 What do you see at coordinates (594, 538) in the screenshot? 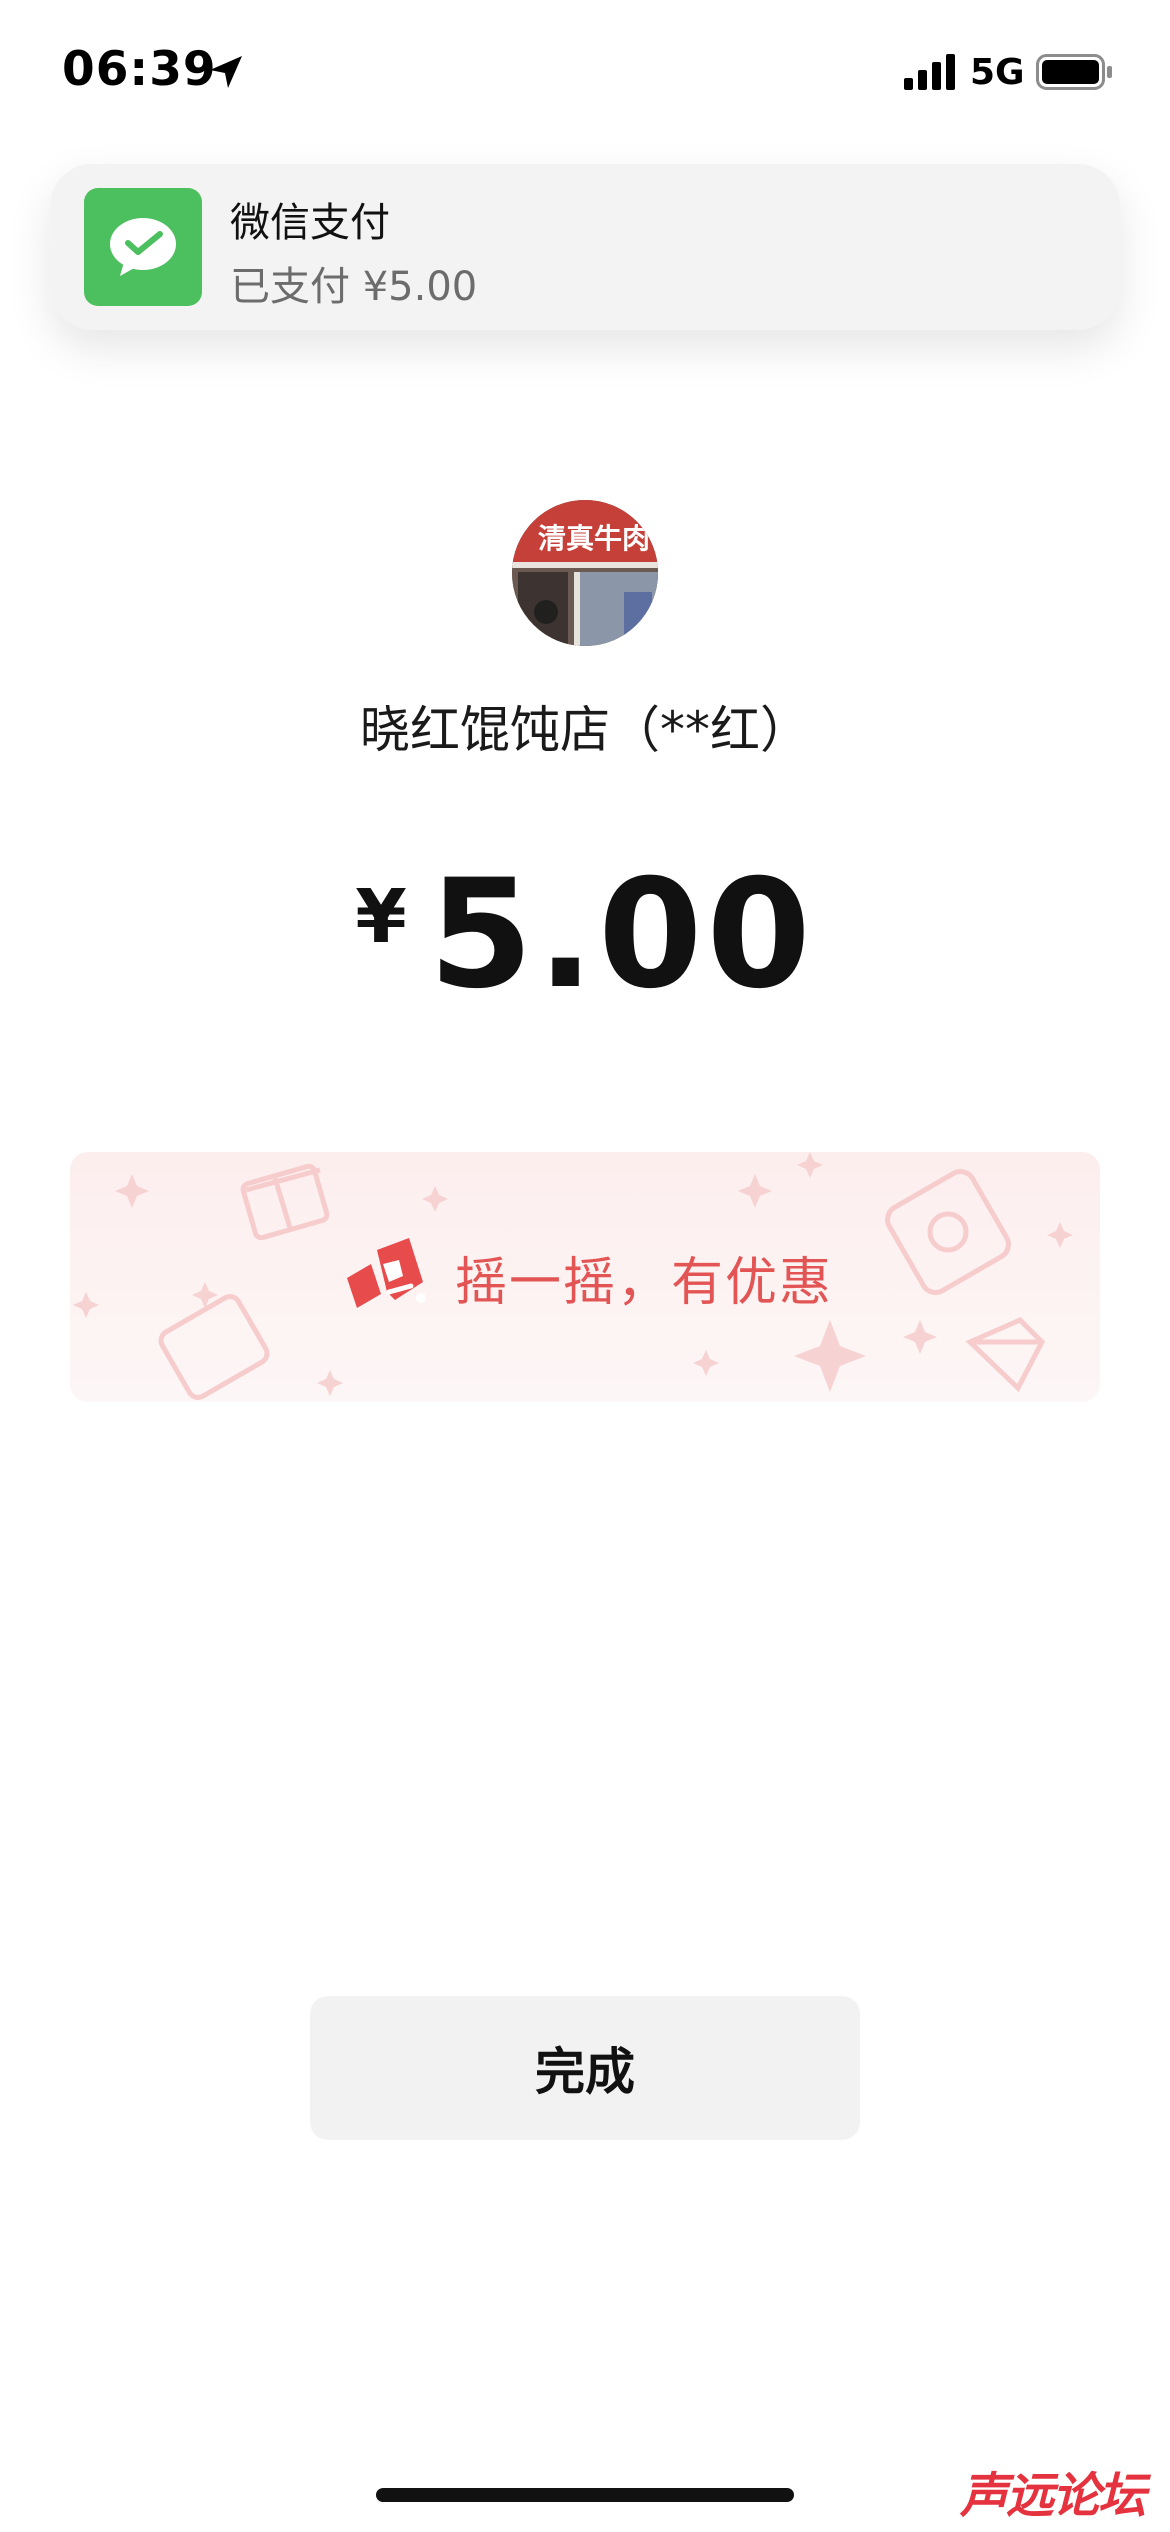
I see `avatar-sign-text: 清真牛肉` at bounding box center [594, 538].